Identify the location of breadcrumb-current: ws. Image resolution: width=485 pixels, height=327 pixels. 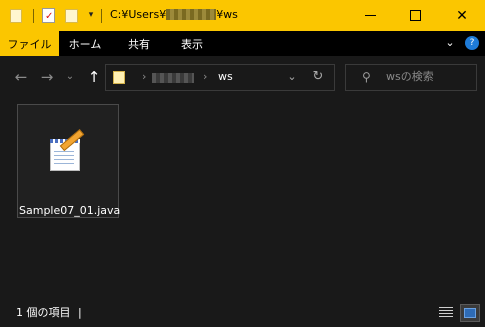
(225, 77).